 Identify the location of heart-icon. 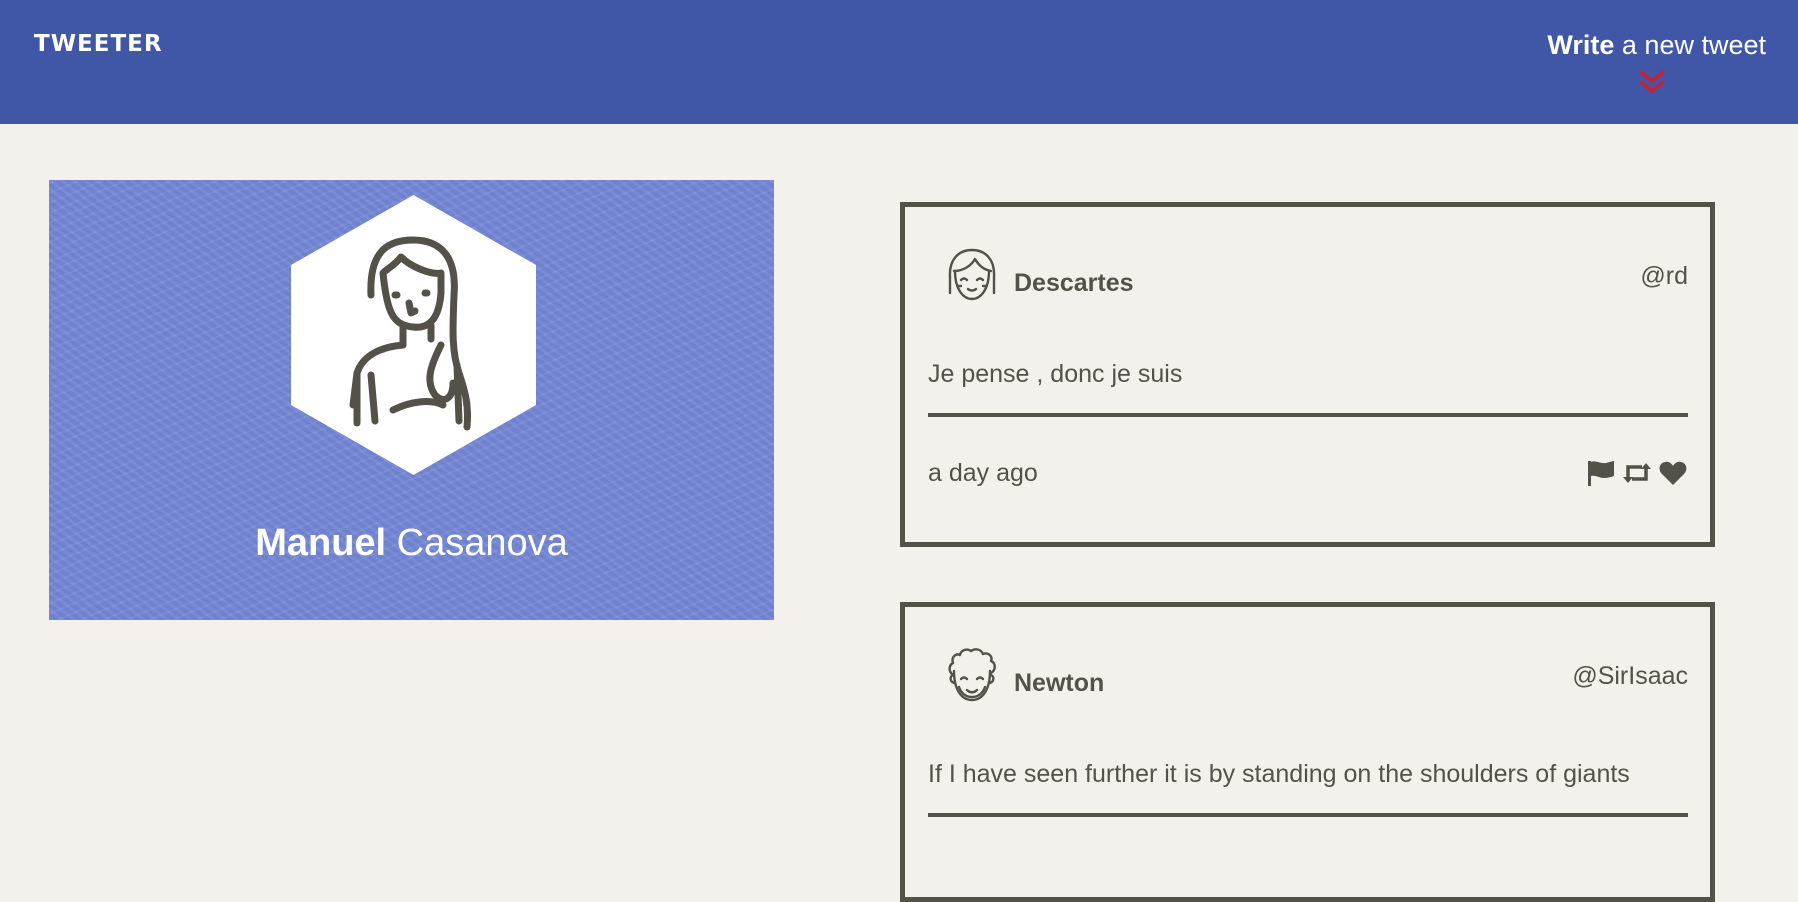
(1673, 473).